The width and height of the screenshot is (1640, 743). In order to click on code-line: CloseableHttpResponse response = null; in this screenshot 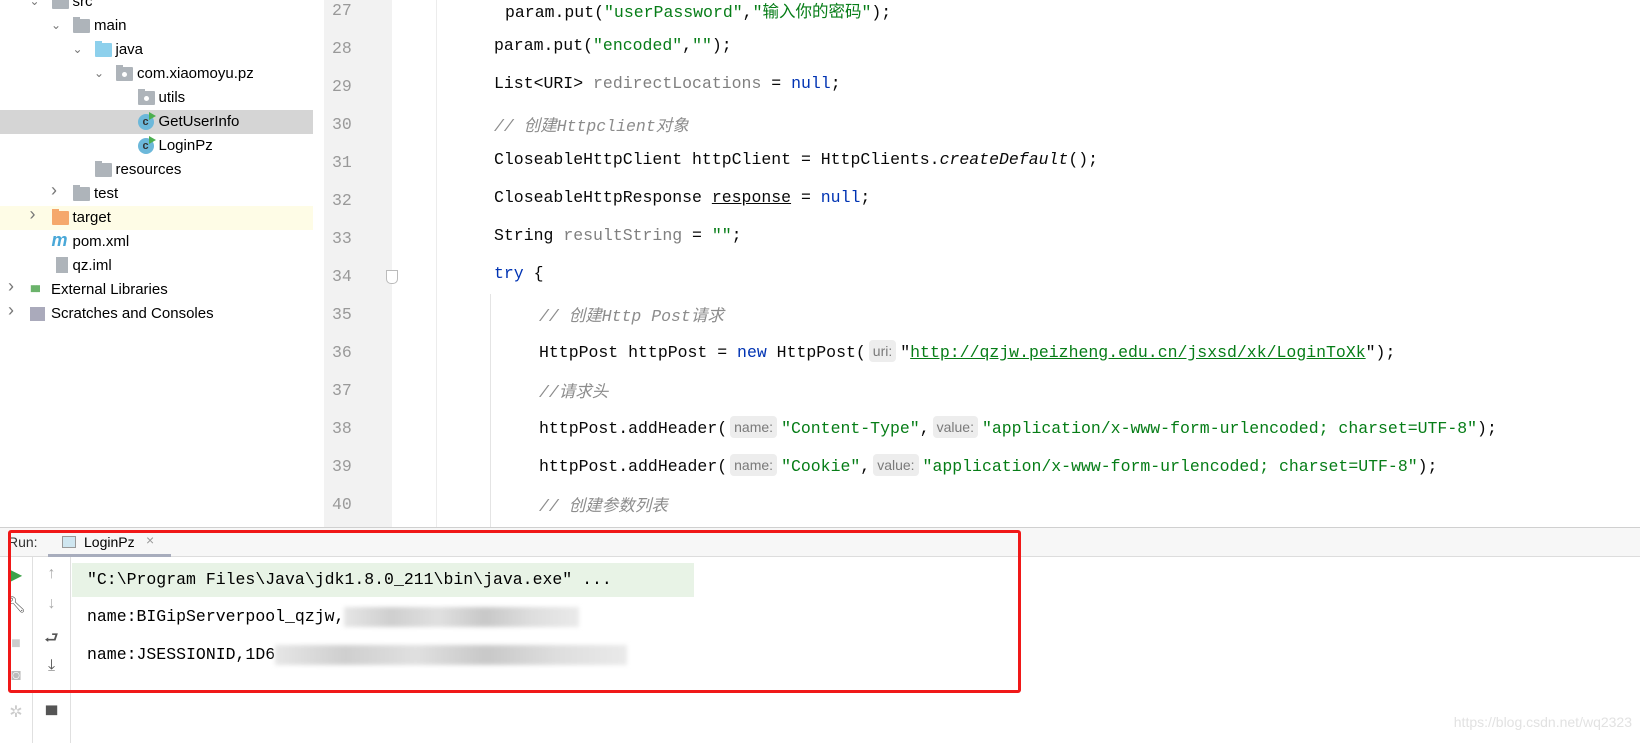, I will do `click(682, 197)`.